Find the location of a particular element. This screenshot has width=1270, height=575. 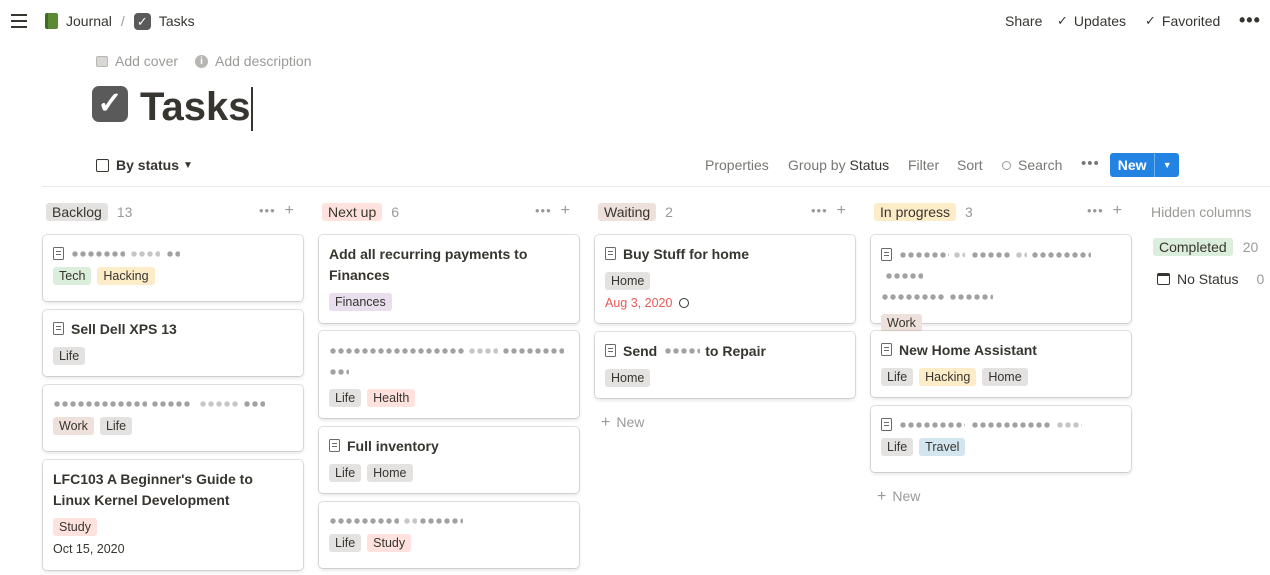

page-title: Tasks is located at coordinates (196, 107).